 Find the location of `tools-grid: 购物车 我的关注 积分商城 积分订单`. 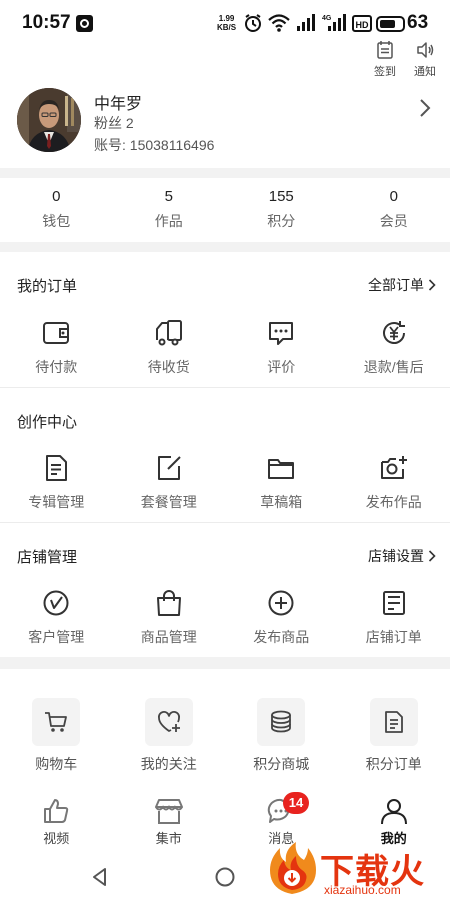

tools-grid: 购物车 我的关注 积分商城 积分订单 is located at coordinates (225, 736).